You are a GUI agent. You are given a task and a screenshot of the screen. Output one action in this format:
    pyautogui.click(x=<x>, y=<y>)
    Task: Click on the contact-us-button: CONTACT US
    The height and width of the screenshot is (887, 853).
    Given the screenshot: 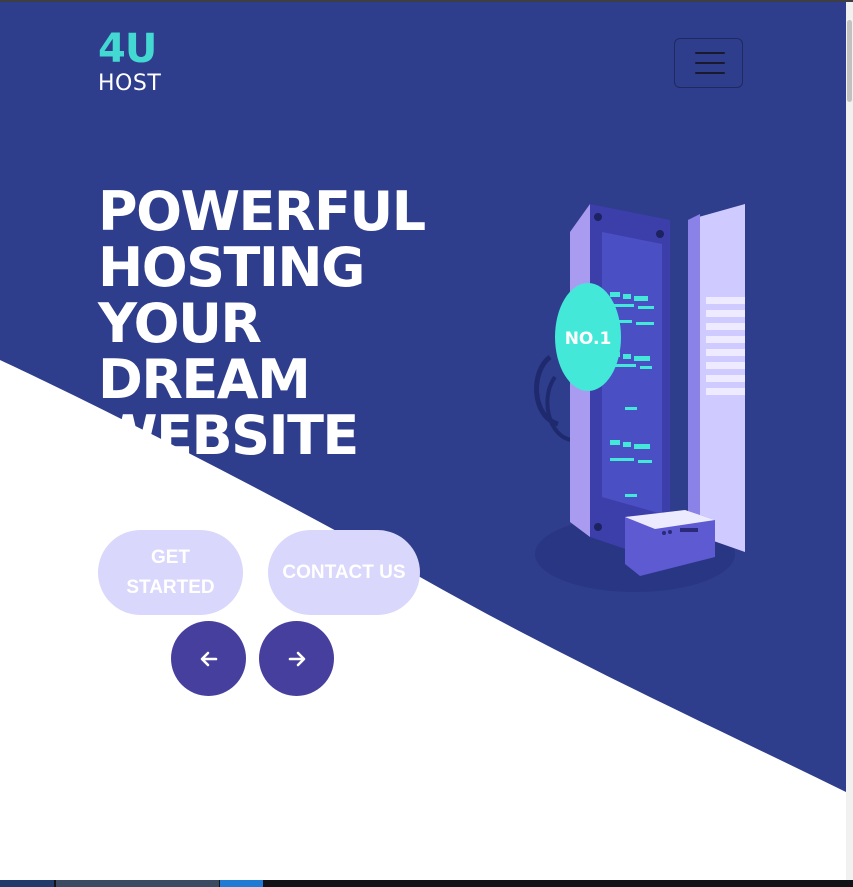 What is the action you would take?
    pyautogui.click(x=344, y=572)
    